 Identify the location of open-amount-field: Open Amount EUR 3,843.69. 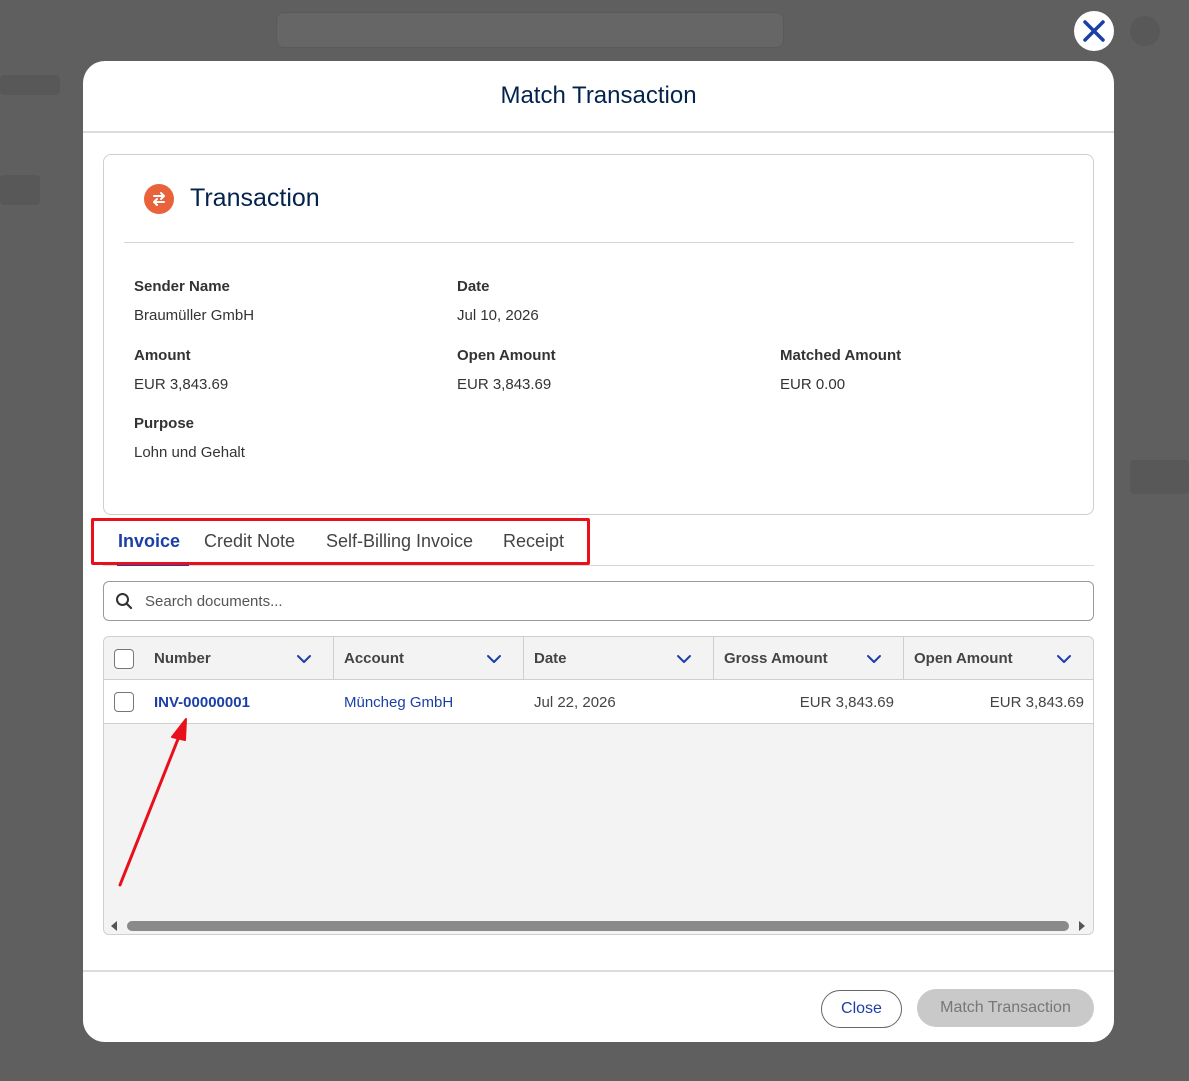
(506, 370).